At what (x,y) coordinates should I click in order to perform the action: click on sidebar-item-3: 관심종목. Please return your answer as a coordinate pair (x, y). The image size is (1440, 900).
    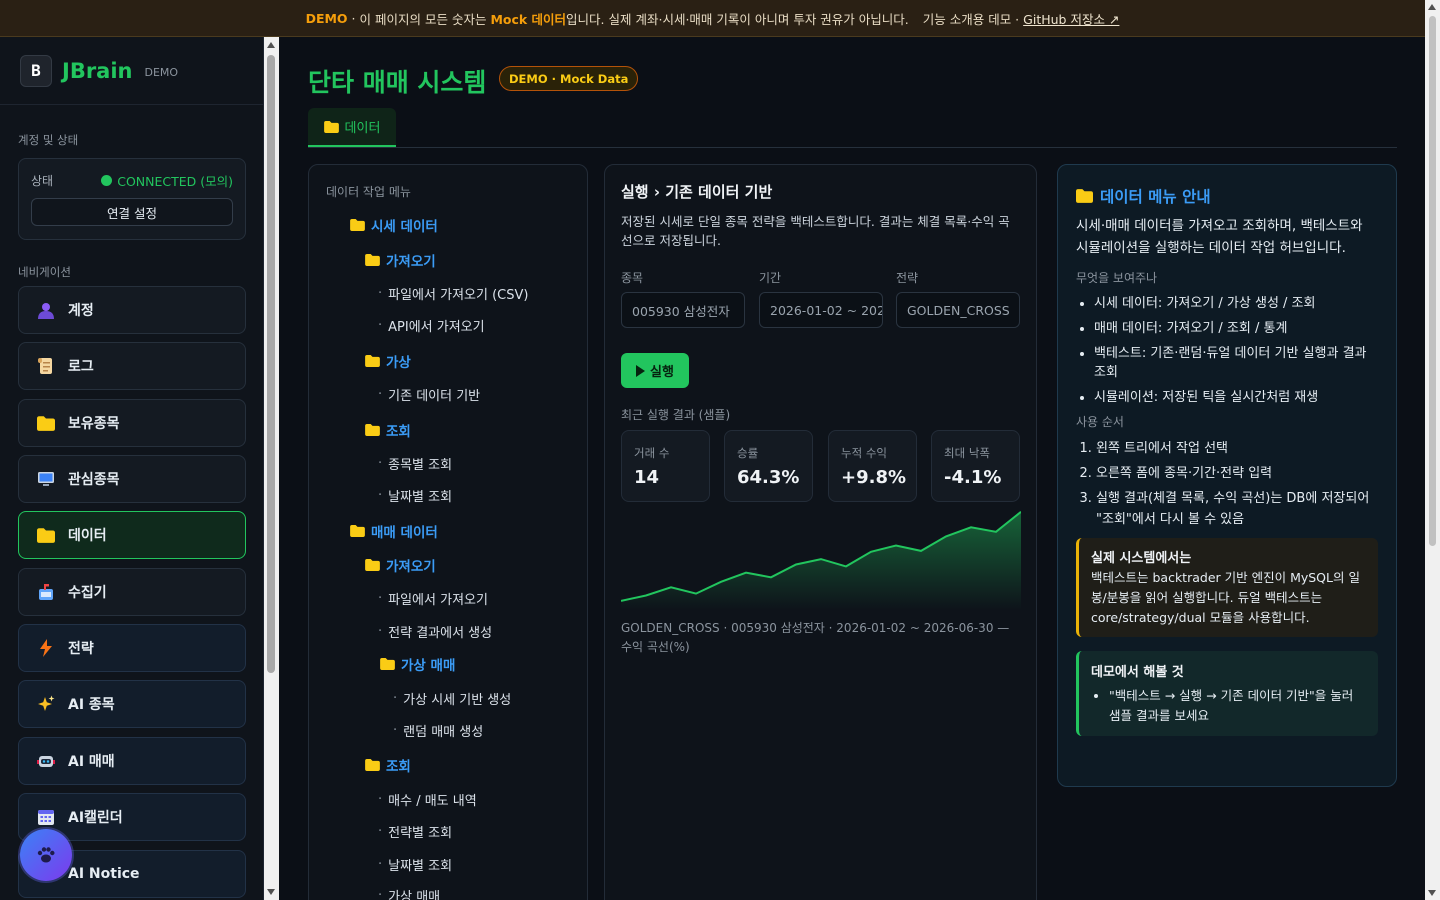
    Looking at the image, I should click on (132, 479).